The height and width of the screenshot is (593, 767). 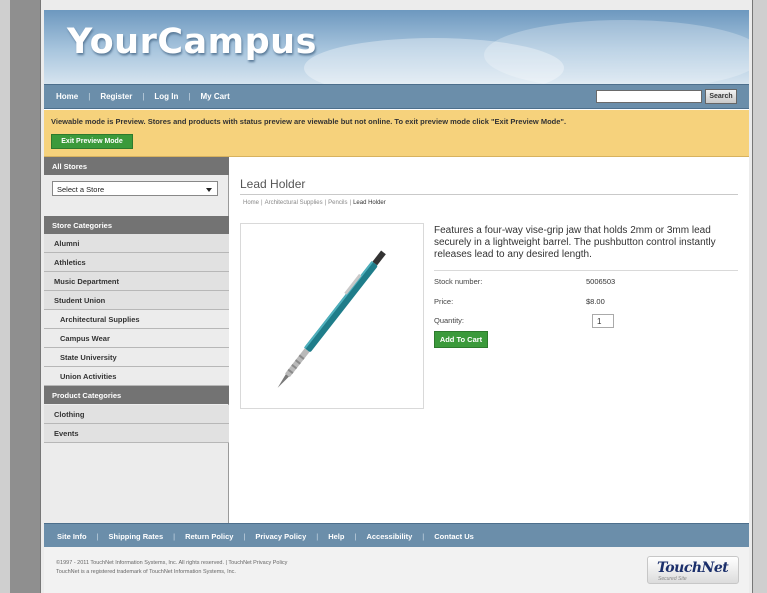 What do you see at coordinates (283, 381) in the screenshot?
I see `pencil-tip-shape` at bounding box center [283, 381].